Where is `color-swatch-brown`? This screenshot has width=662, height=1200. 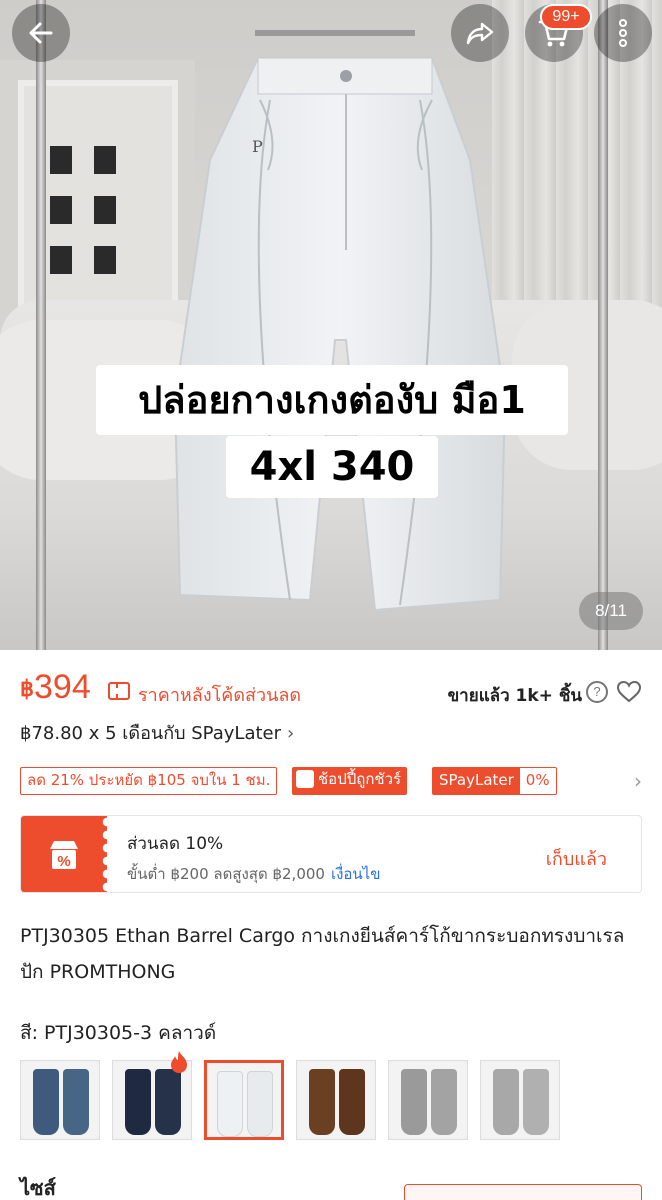 color-swatch-brown is located at coordinates (336, 1100).